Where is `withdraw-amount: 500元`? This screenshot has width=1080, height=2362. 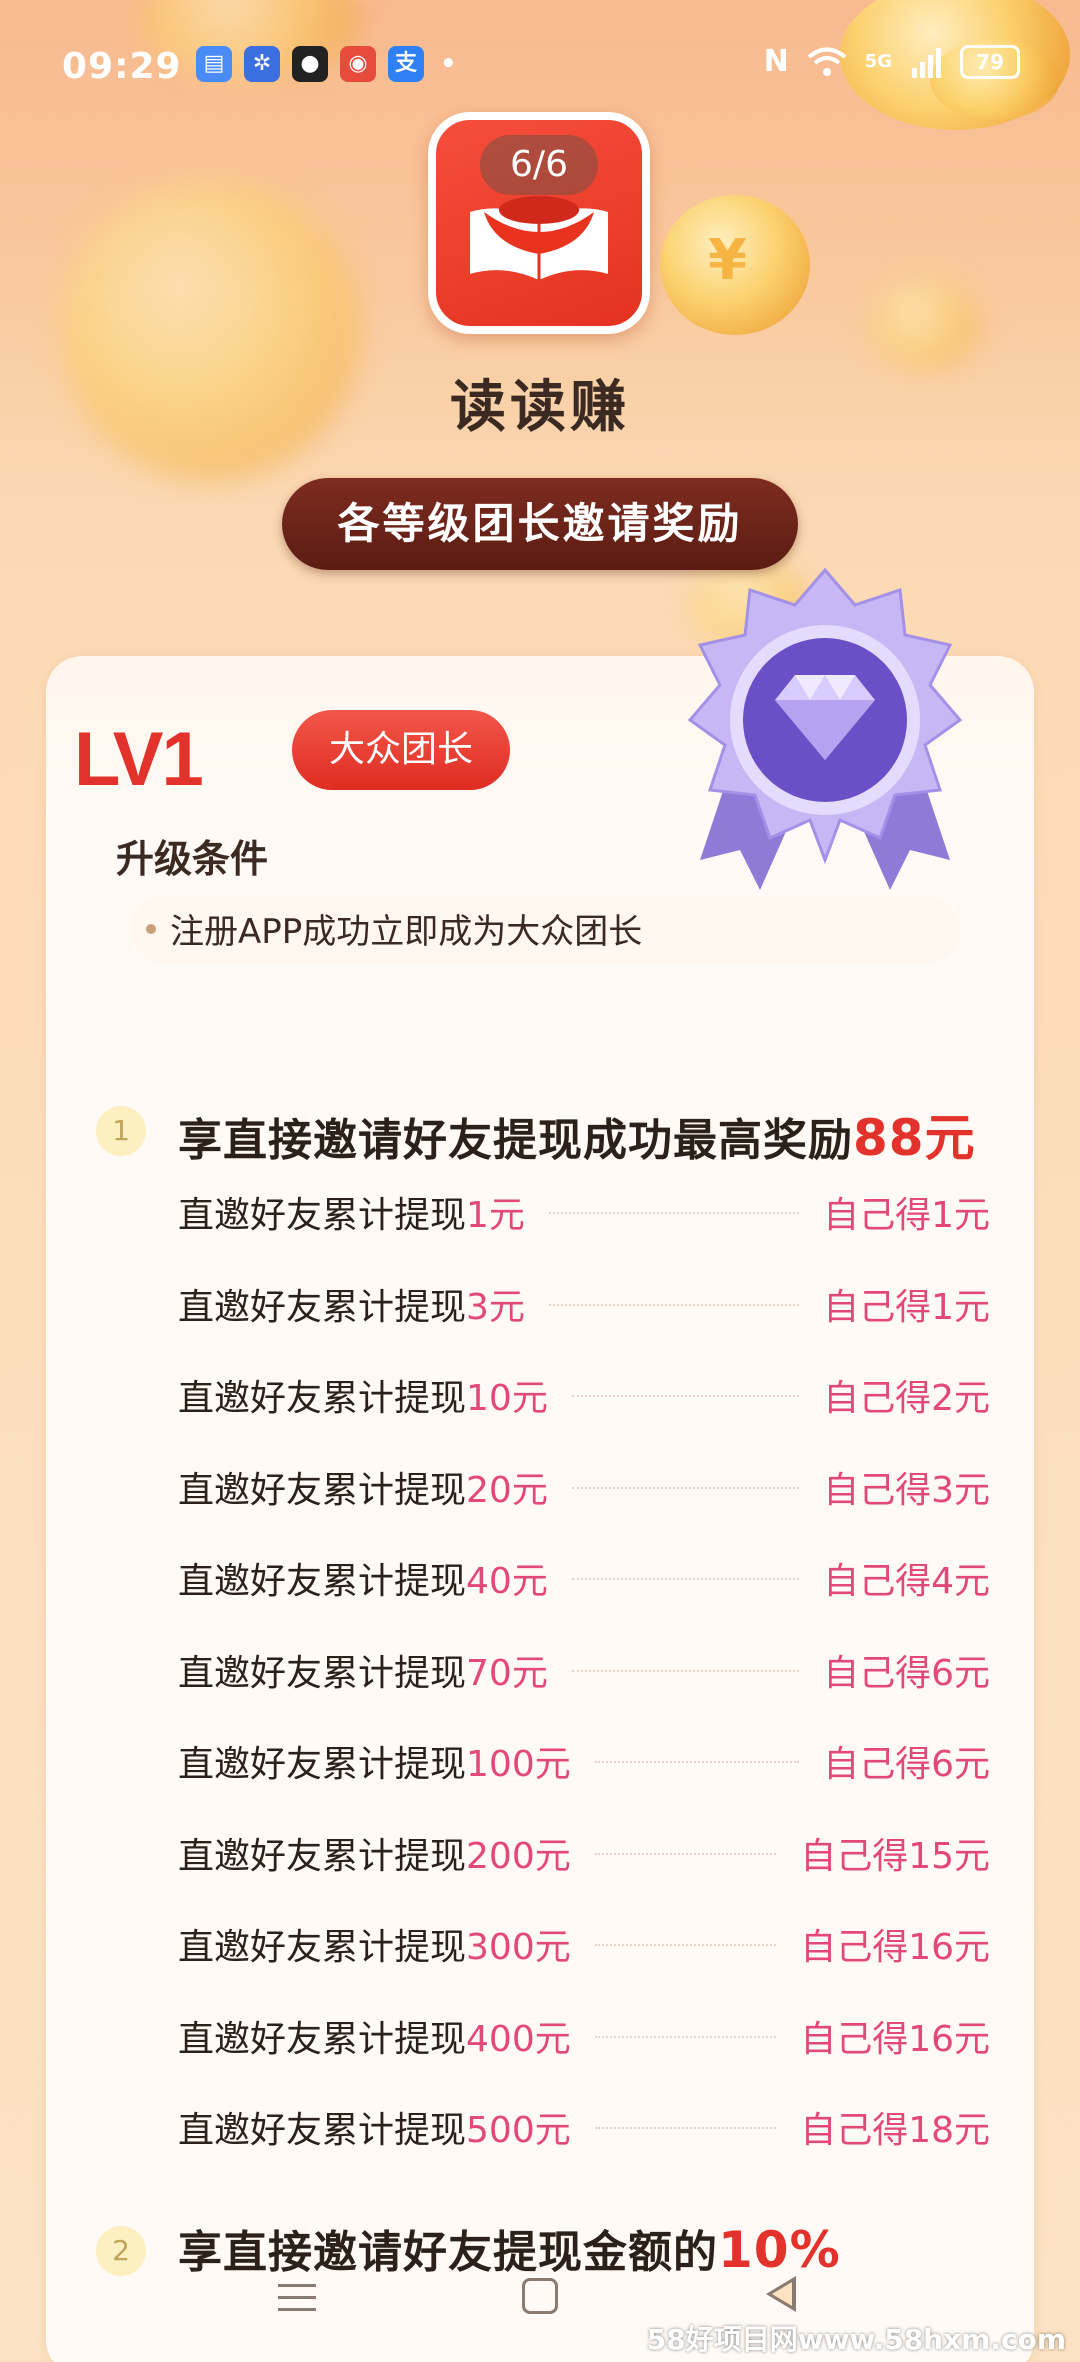
withdraw-amount: 500元 is located at coordinates (518, 2130).